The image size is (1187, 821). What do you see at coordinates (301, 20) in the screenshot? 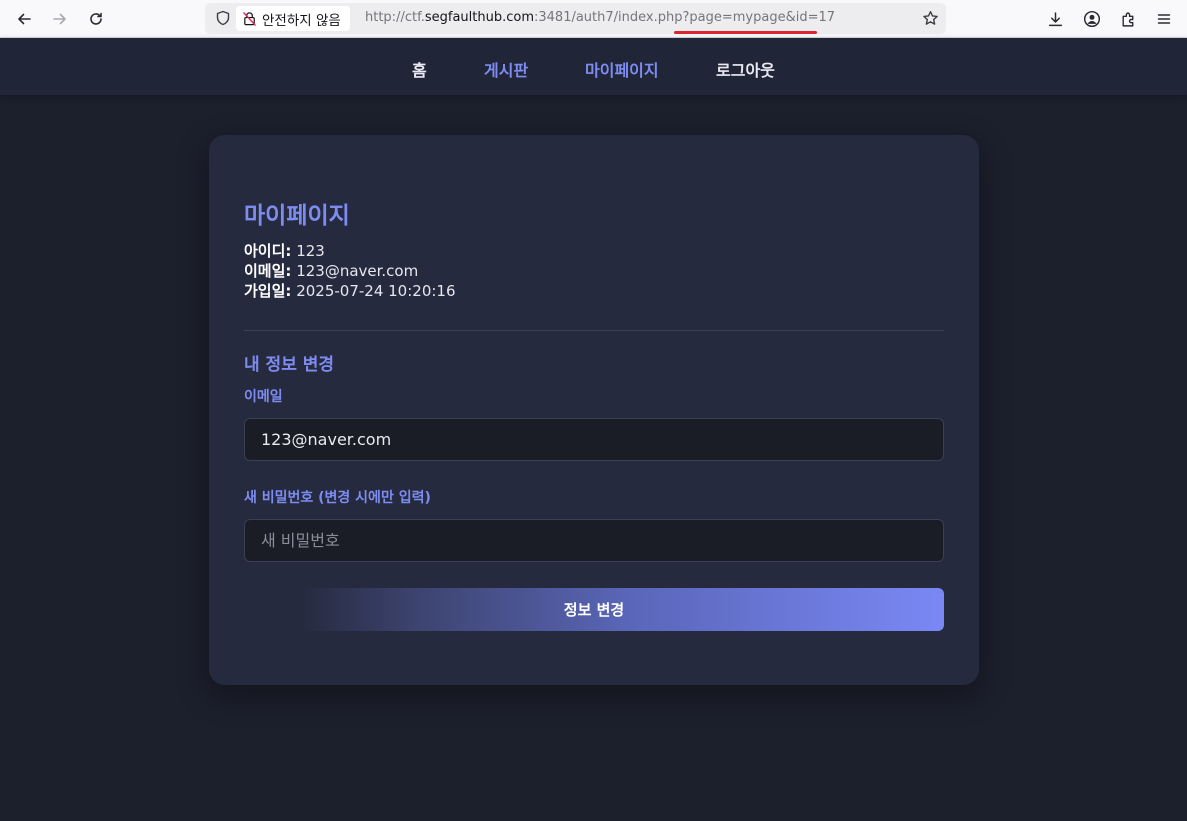
I see `security-label: 안전하지 않음` at bounding box center [301, 20].